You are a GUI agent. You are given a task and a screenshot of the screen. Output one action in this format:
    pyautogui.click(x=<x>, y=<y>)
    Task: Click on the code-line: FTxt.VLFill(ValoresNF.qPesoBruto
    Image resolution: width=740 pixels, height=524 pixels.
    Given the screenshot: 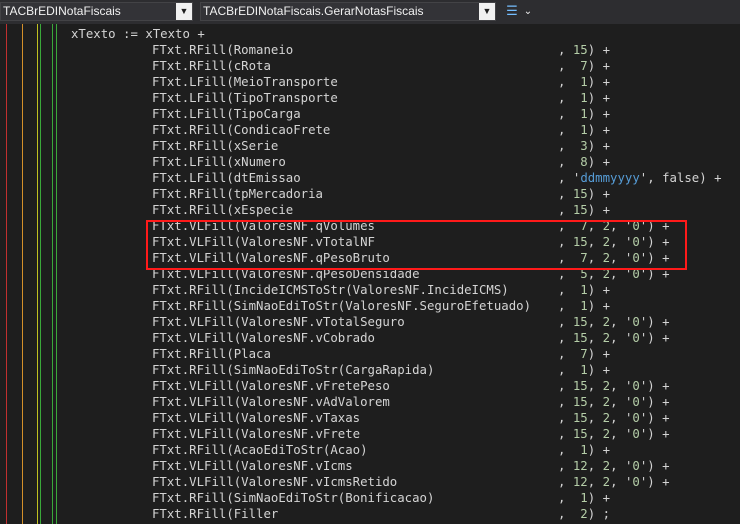 What is the action you would take?
    pyautogui.click(x=271, y=258)
    